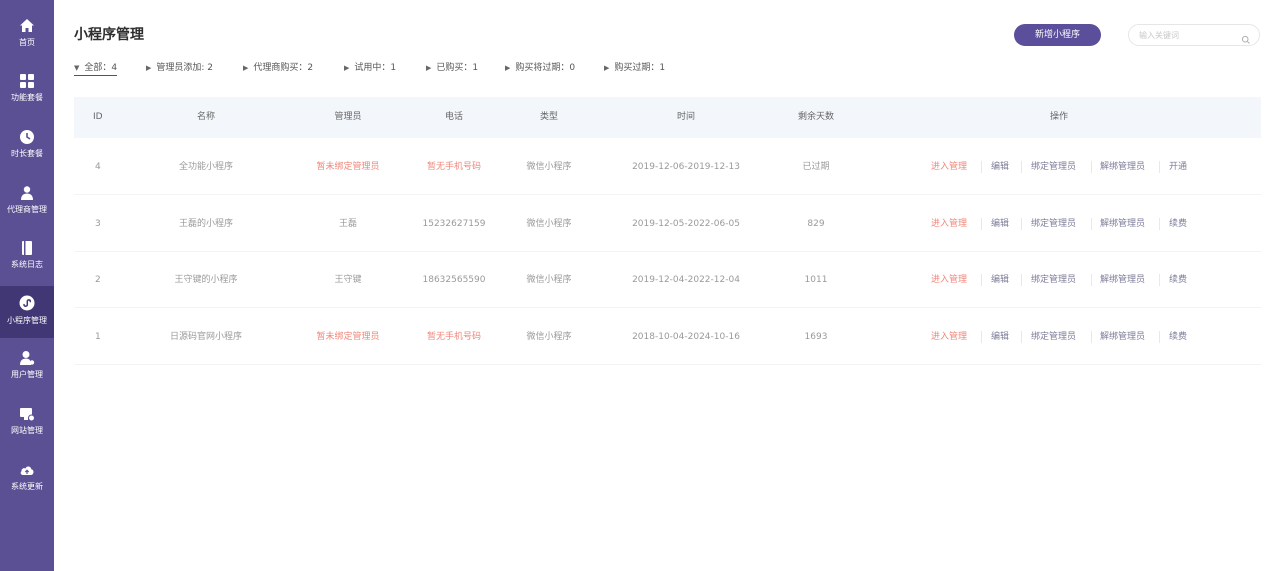 This screenshot has height=571, width=1281. What do you see at coordinates (101, 68) in the screenshot?
I see `filter-label: 全部：4` at bounding box center [101, 68].